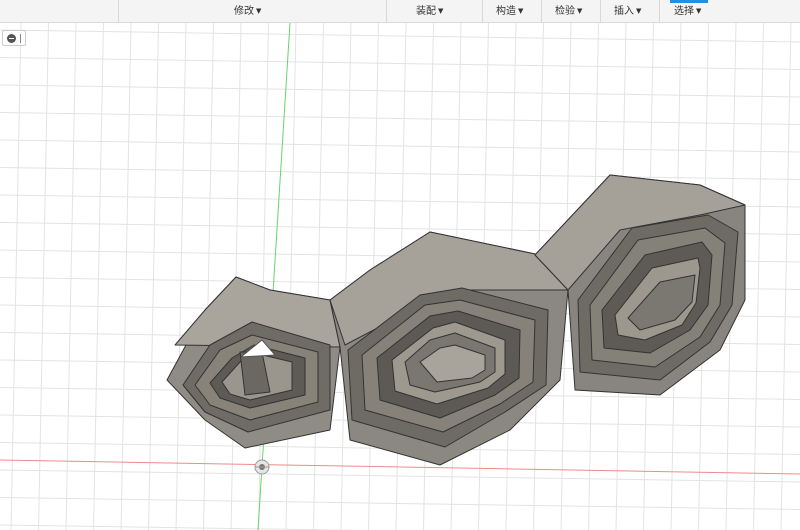 This screenshot has width=800, height=530. I want to click on menu-insert: 插入 ▼, so click(627, 11).